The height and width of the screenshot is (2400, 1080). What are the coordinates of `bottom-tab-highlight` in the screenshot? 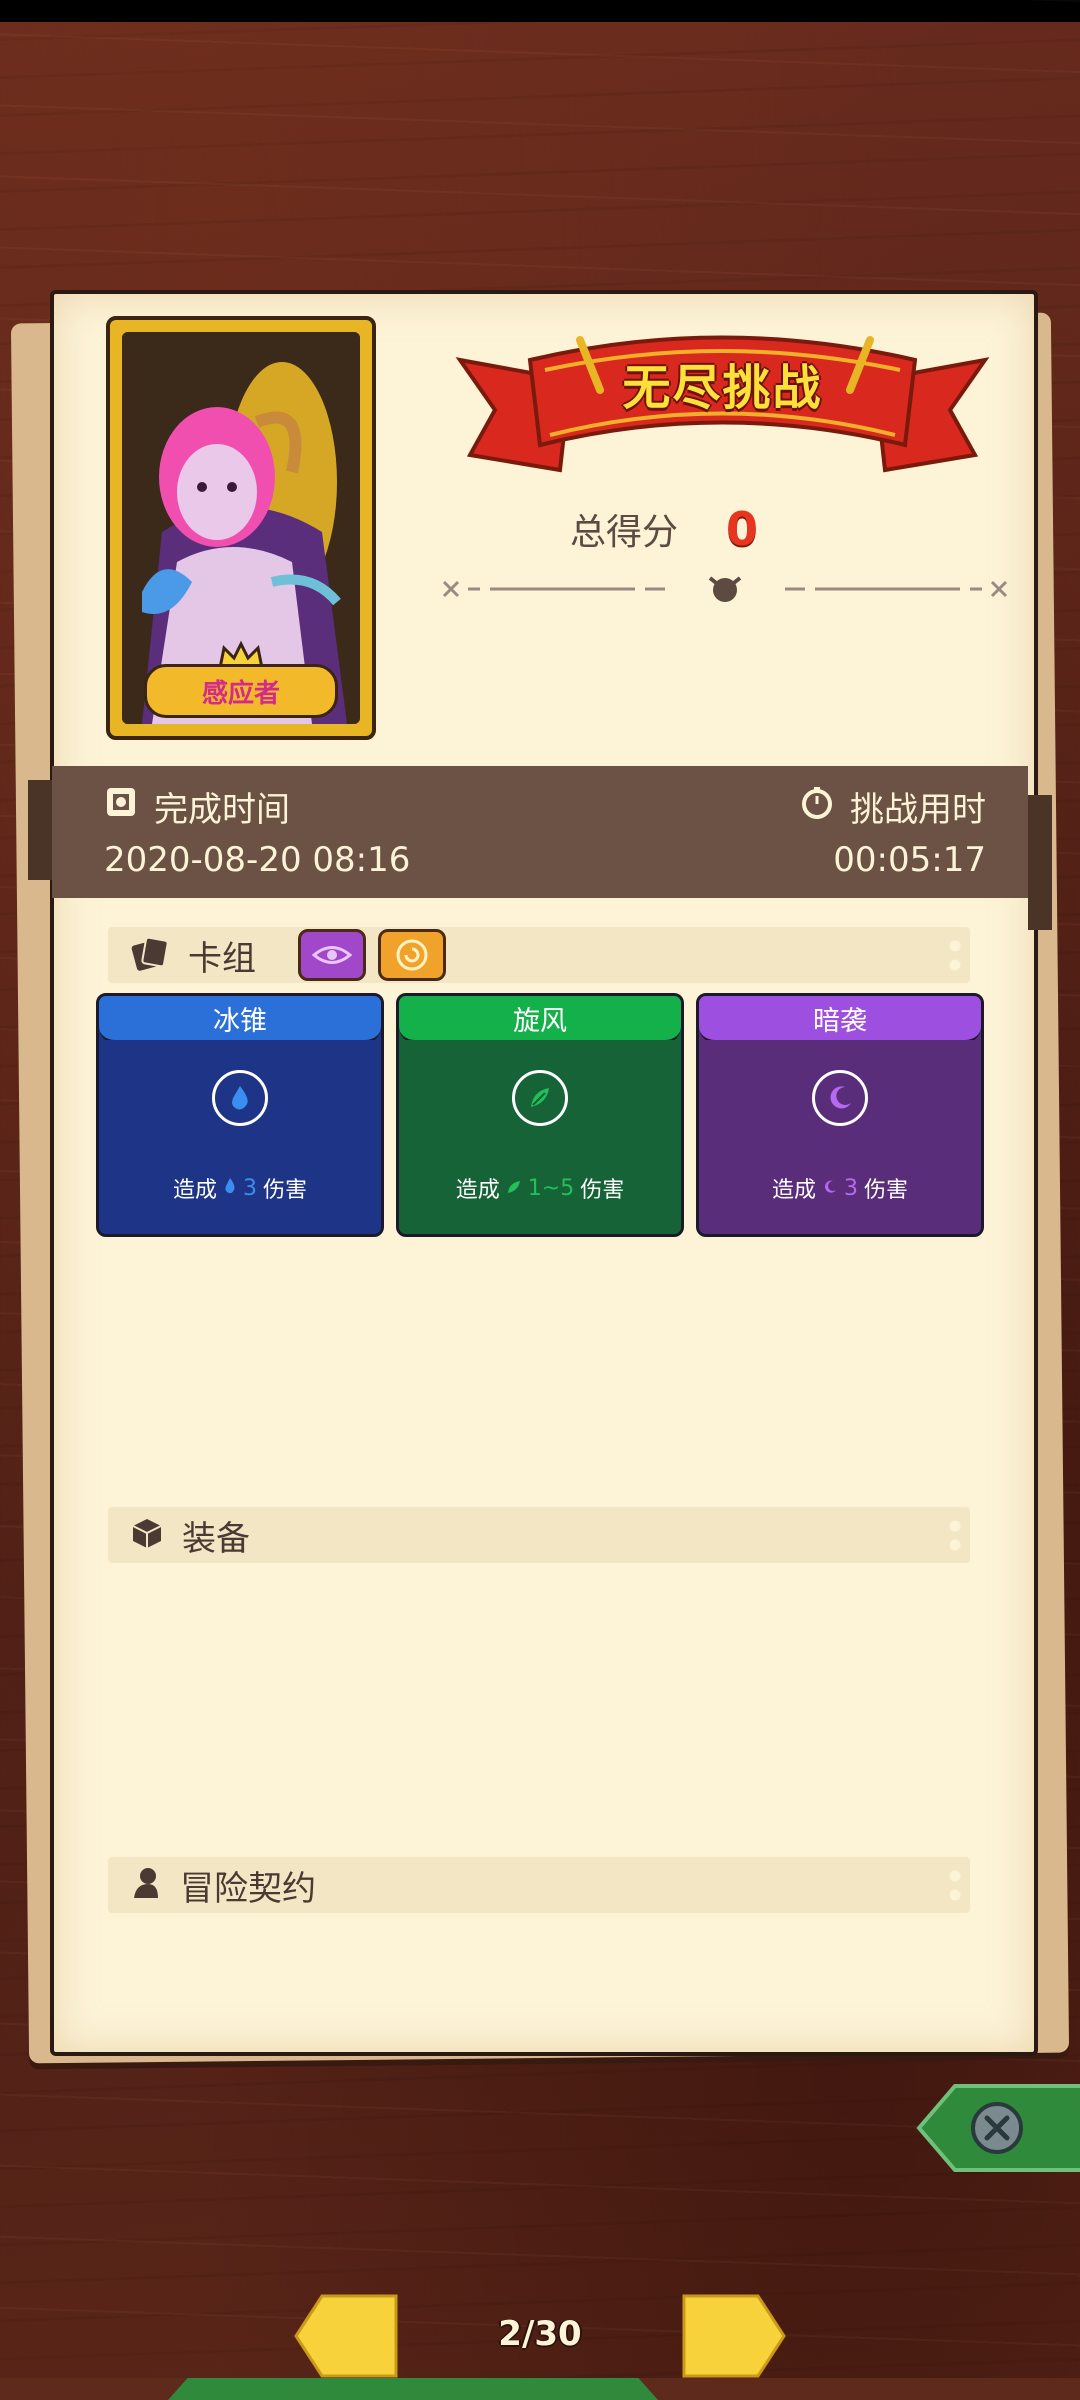 It's located at (413, 2389).